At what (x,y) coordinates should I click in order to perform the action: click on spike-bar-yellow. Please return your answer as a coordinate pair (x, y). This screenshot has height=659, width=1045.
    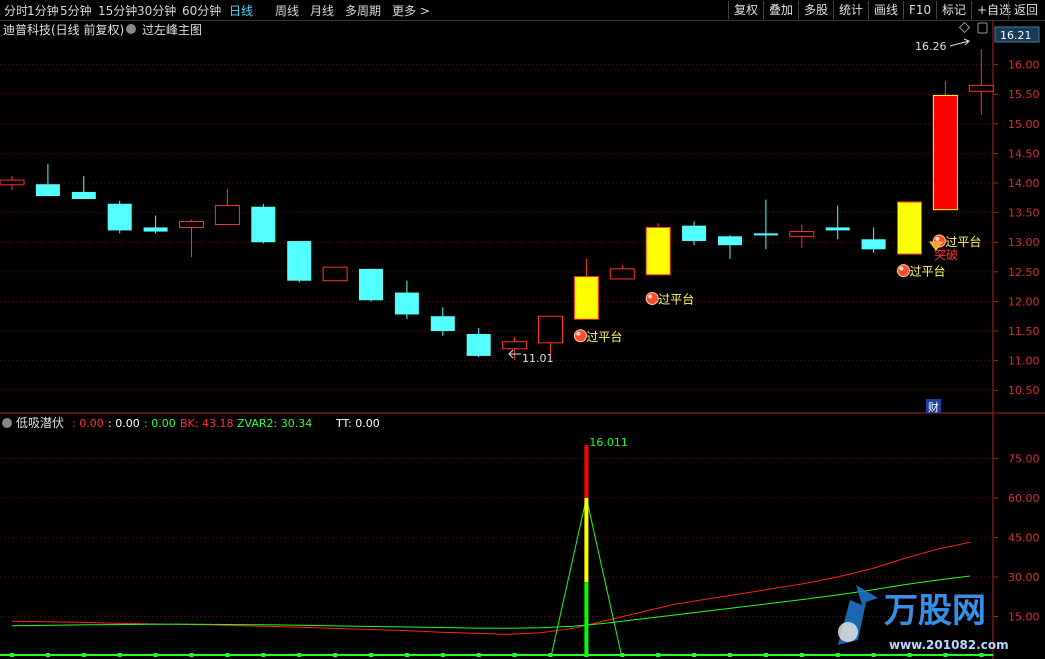
    Looking at the image, I should click on (586, 540).